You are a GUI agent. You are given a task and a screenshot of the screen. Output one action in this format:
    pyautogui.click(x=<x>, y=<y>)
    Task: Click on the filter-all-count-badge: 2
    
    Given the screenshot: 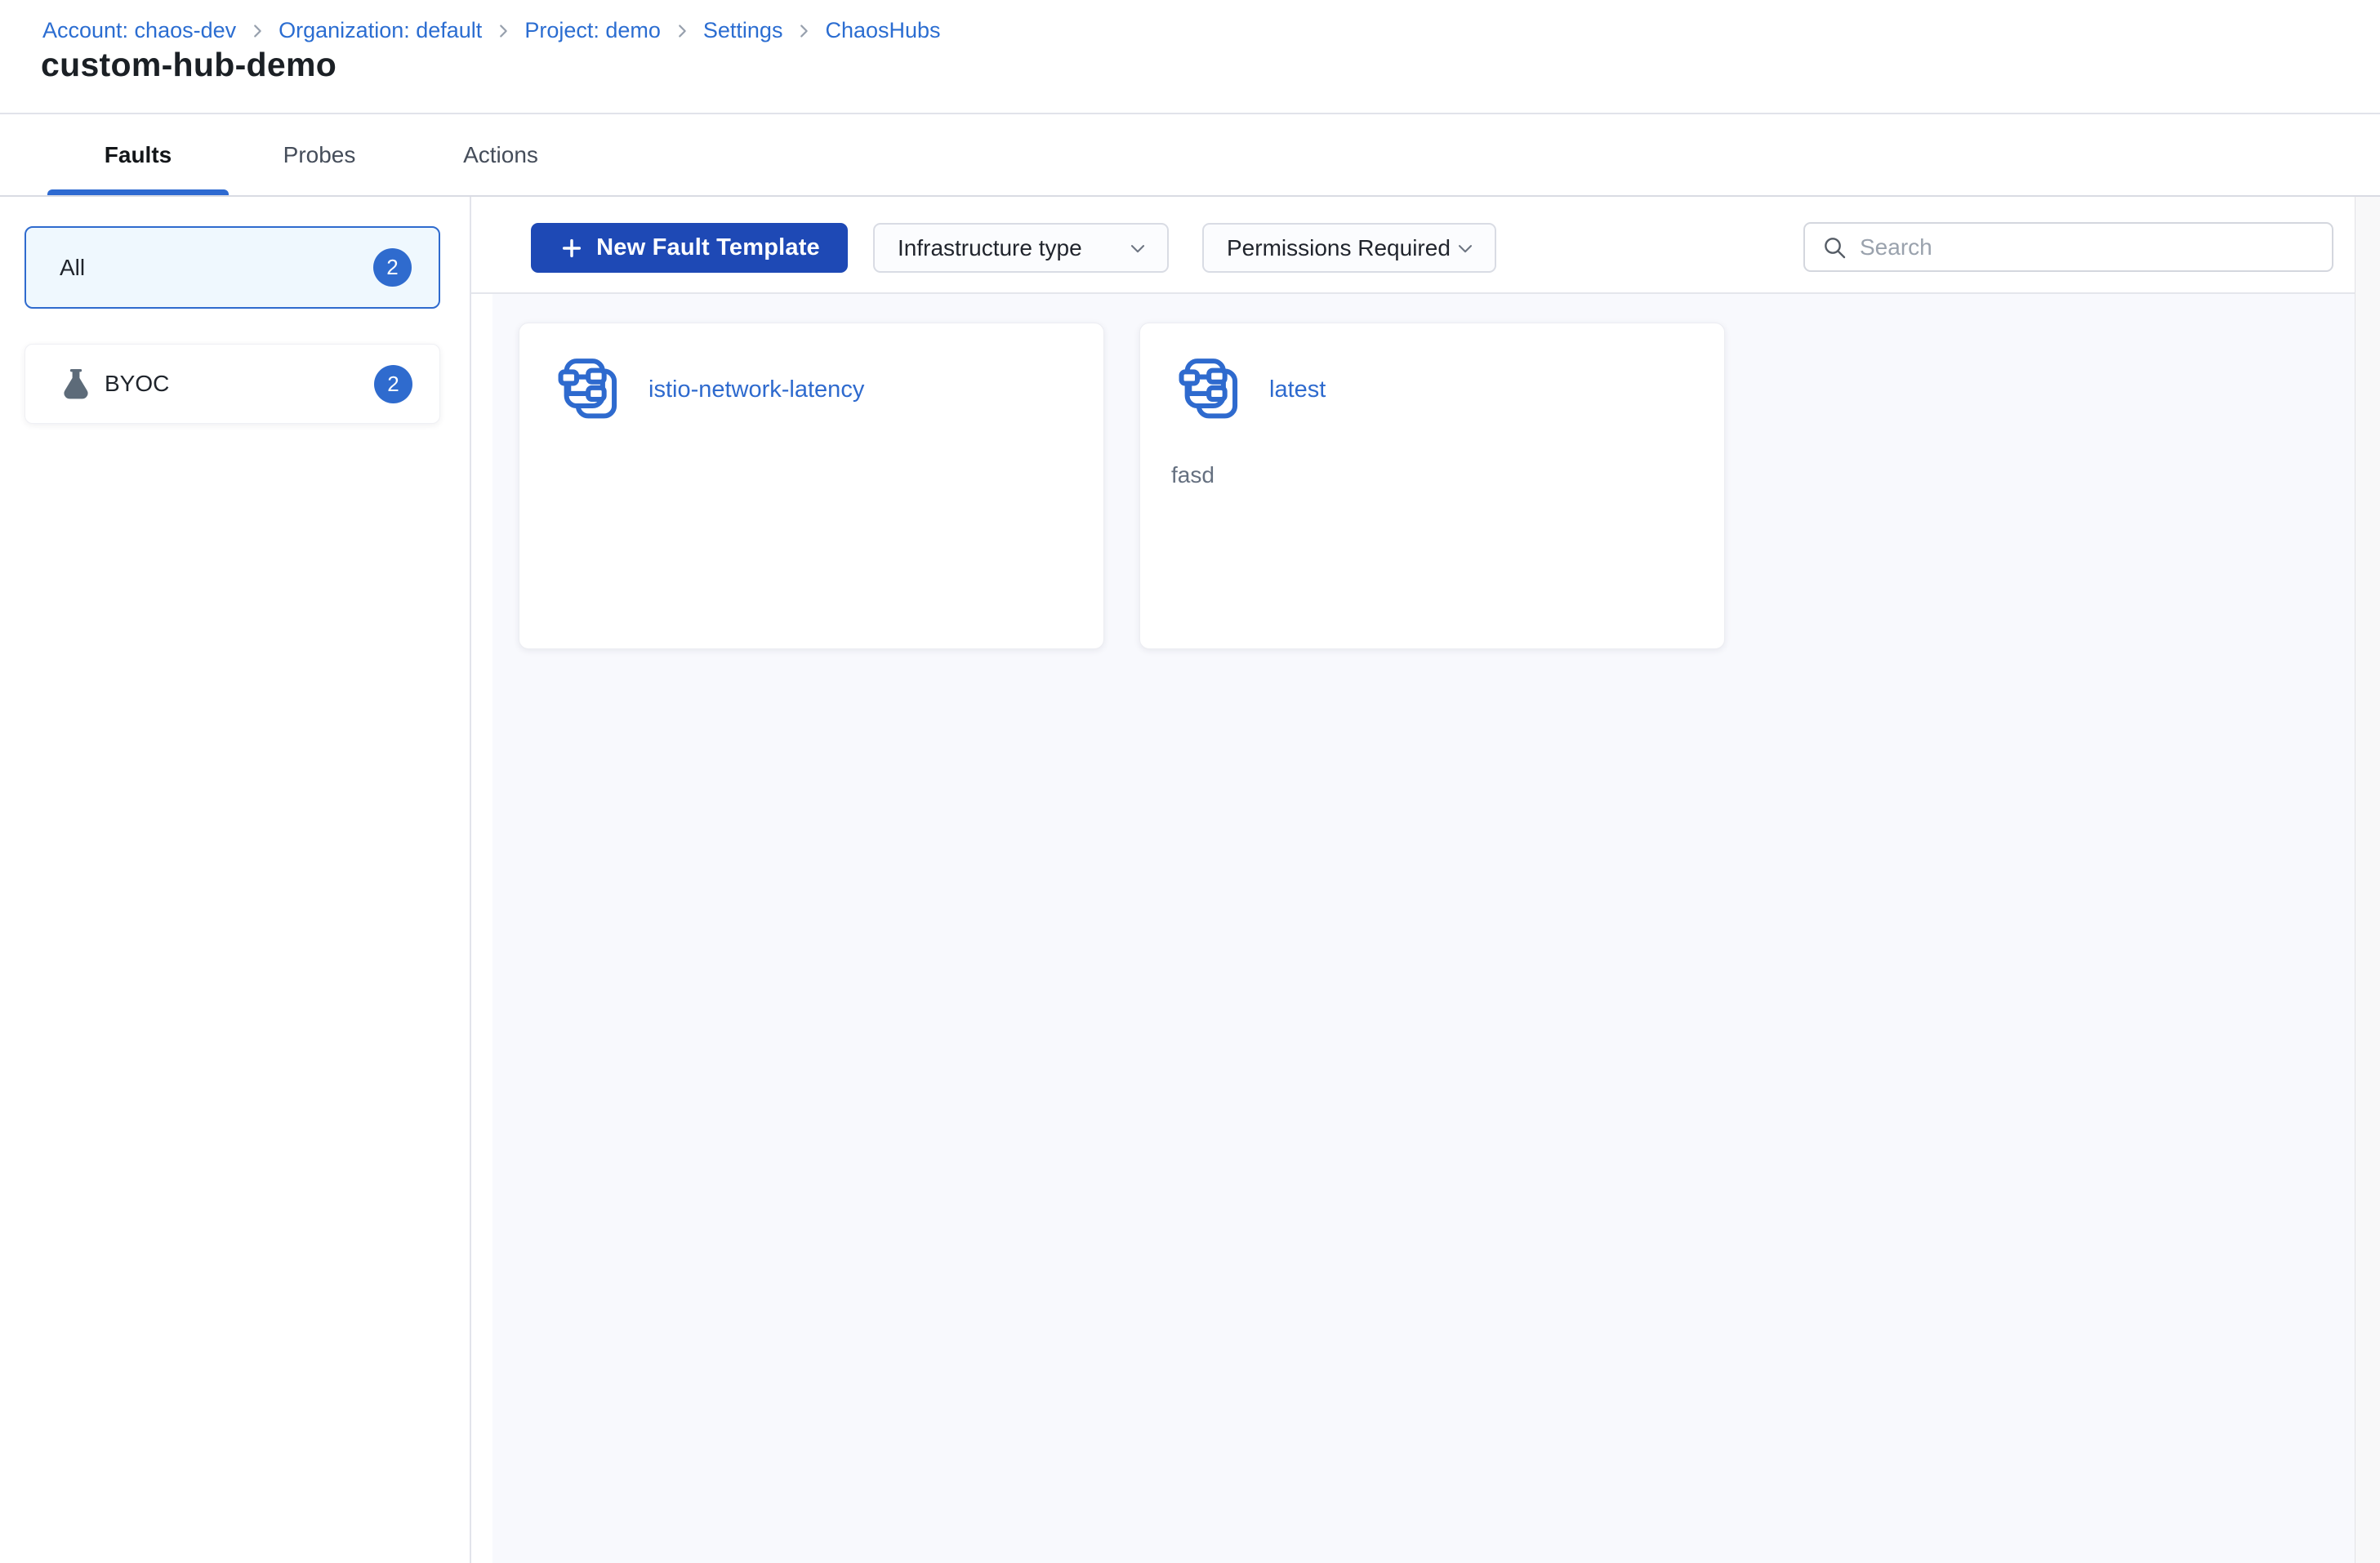 What is the action you would take?
    pyautogui.click(x=393, y=267)
    